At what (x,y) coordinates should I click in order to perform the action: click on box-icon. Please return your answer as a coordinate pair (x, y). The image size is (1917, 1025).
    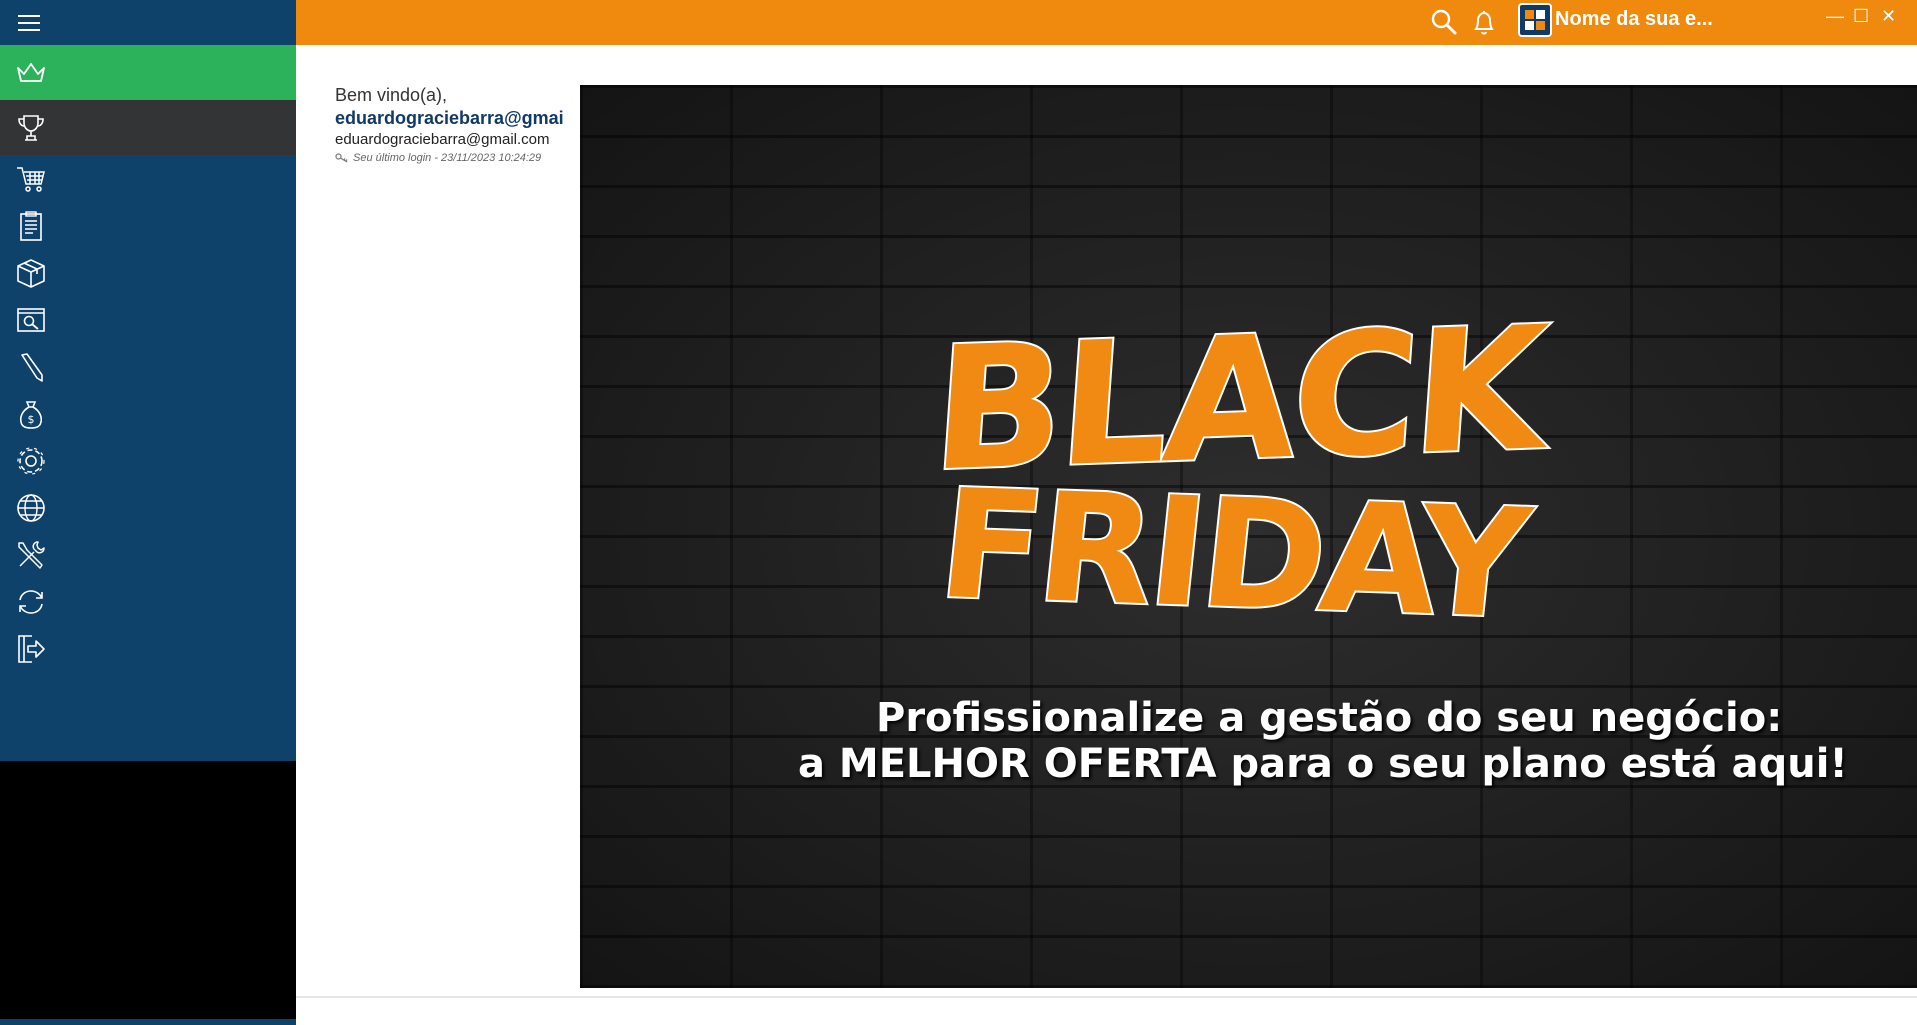
    Looking at the image, I should click on (31, 273).